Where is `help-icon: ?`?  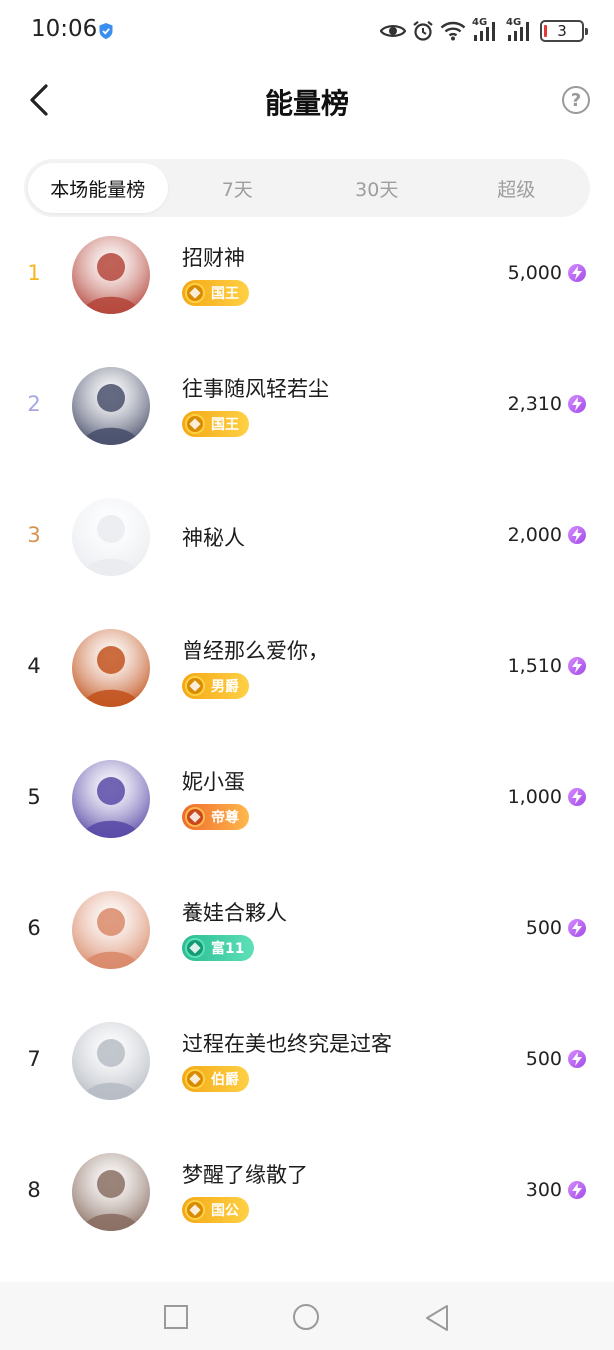 help-icon: ? is located at coordinates (576, 100).